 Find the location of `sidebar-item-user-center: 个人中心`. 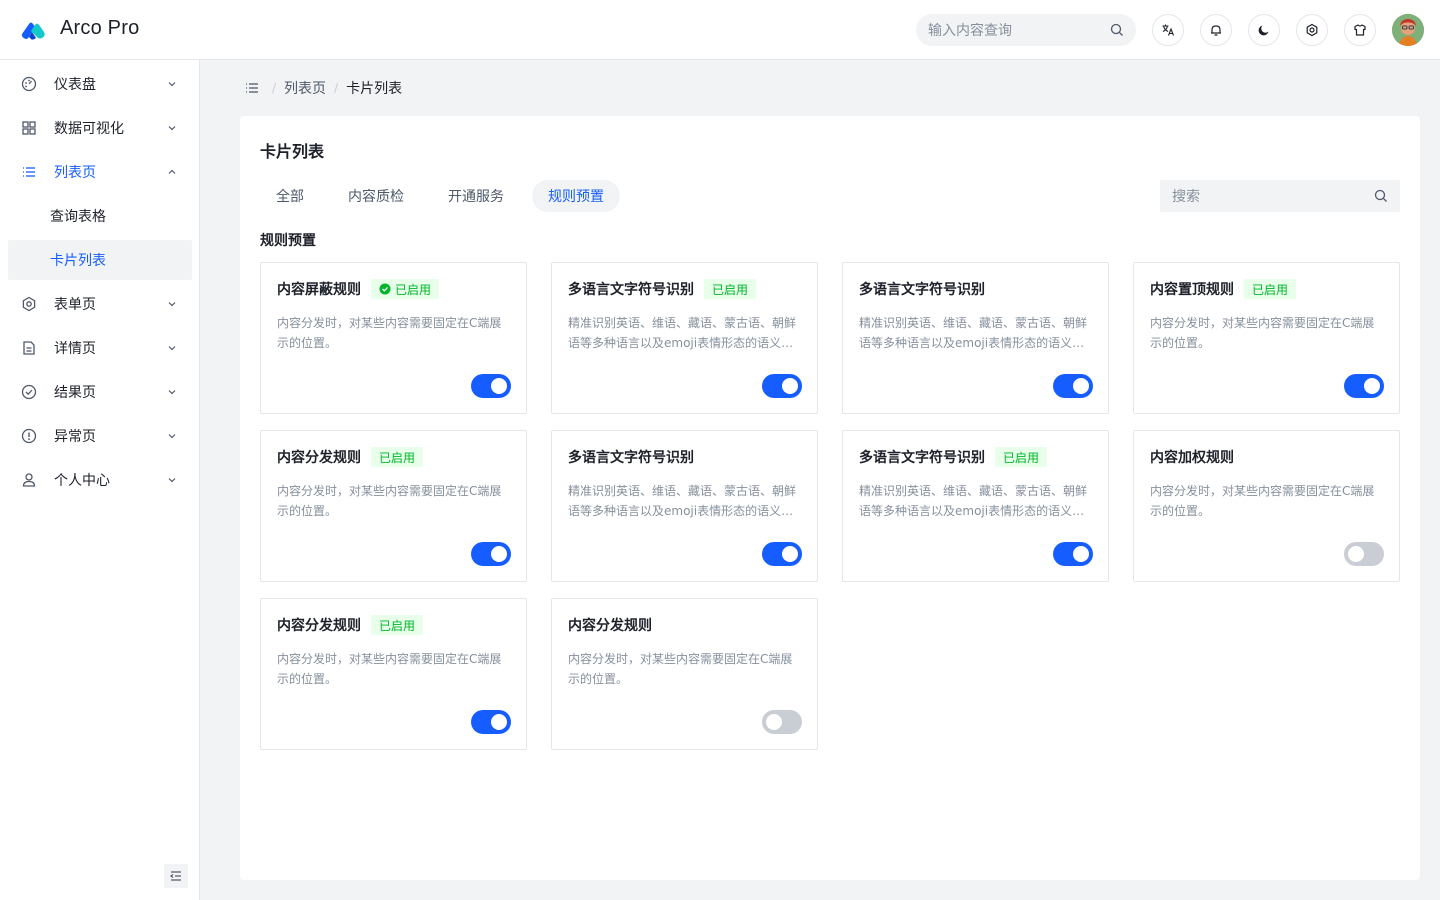

sidebar-item-user-center: 个人中心 is located at coordinates (100, 480).